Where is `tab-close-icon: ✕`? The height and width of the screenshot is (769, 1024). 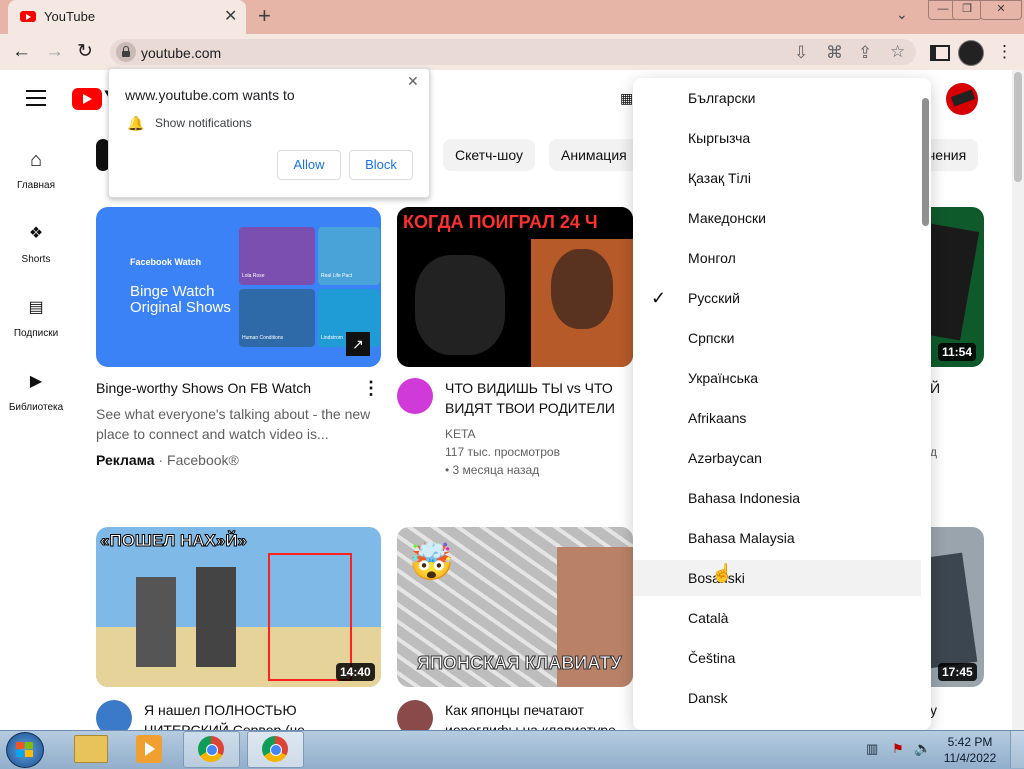 tab-close-icon: ✕ is located at coordinates (230, 16).